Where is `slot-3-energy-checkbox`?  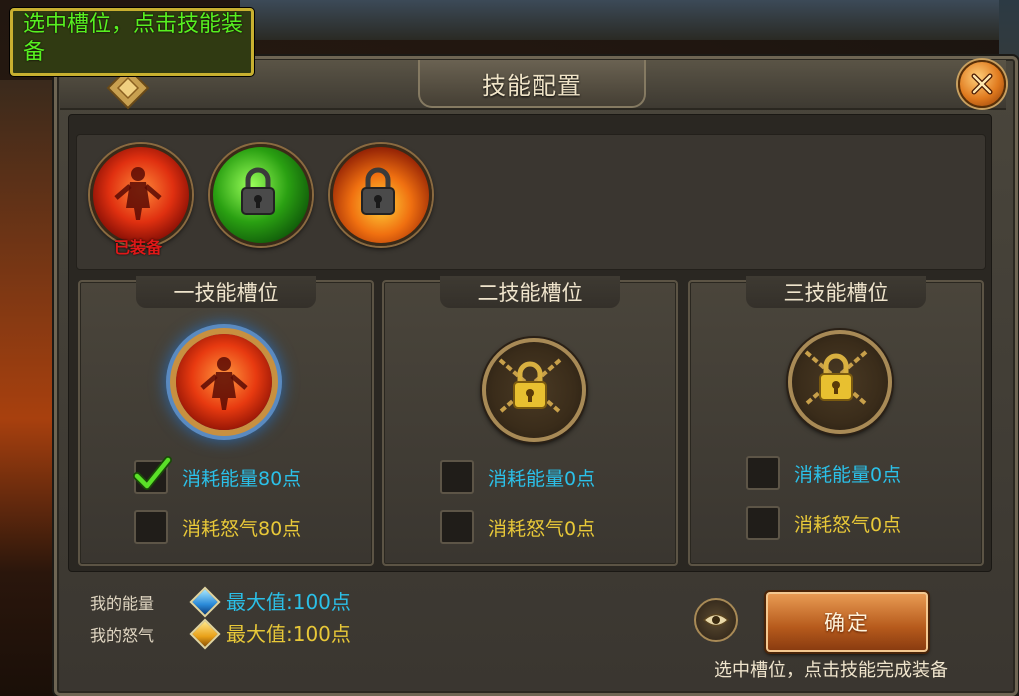 slot-3-energy-checkbox is located at coordinates (763, 473).